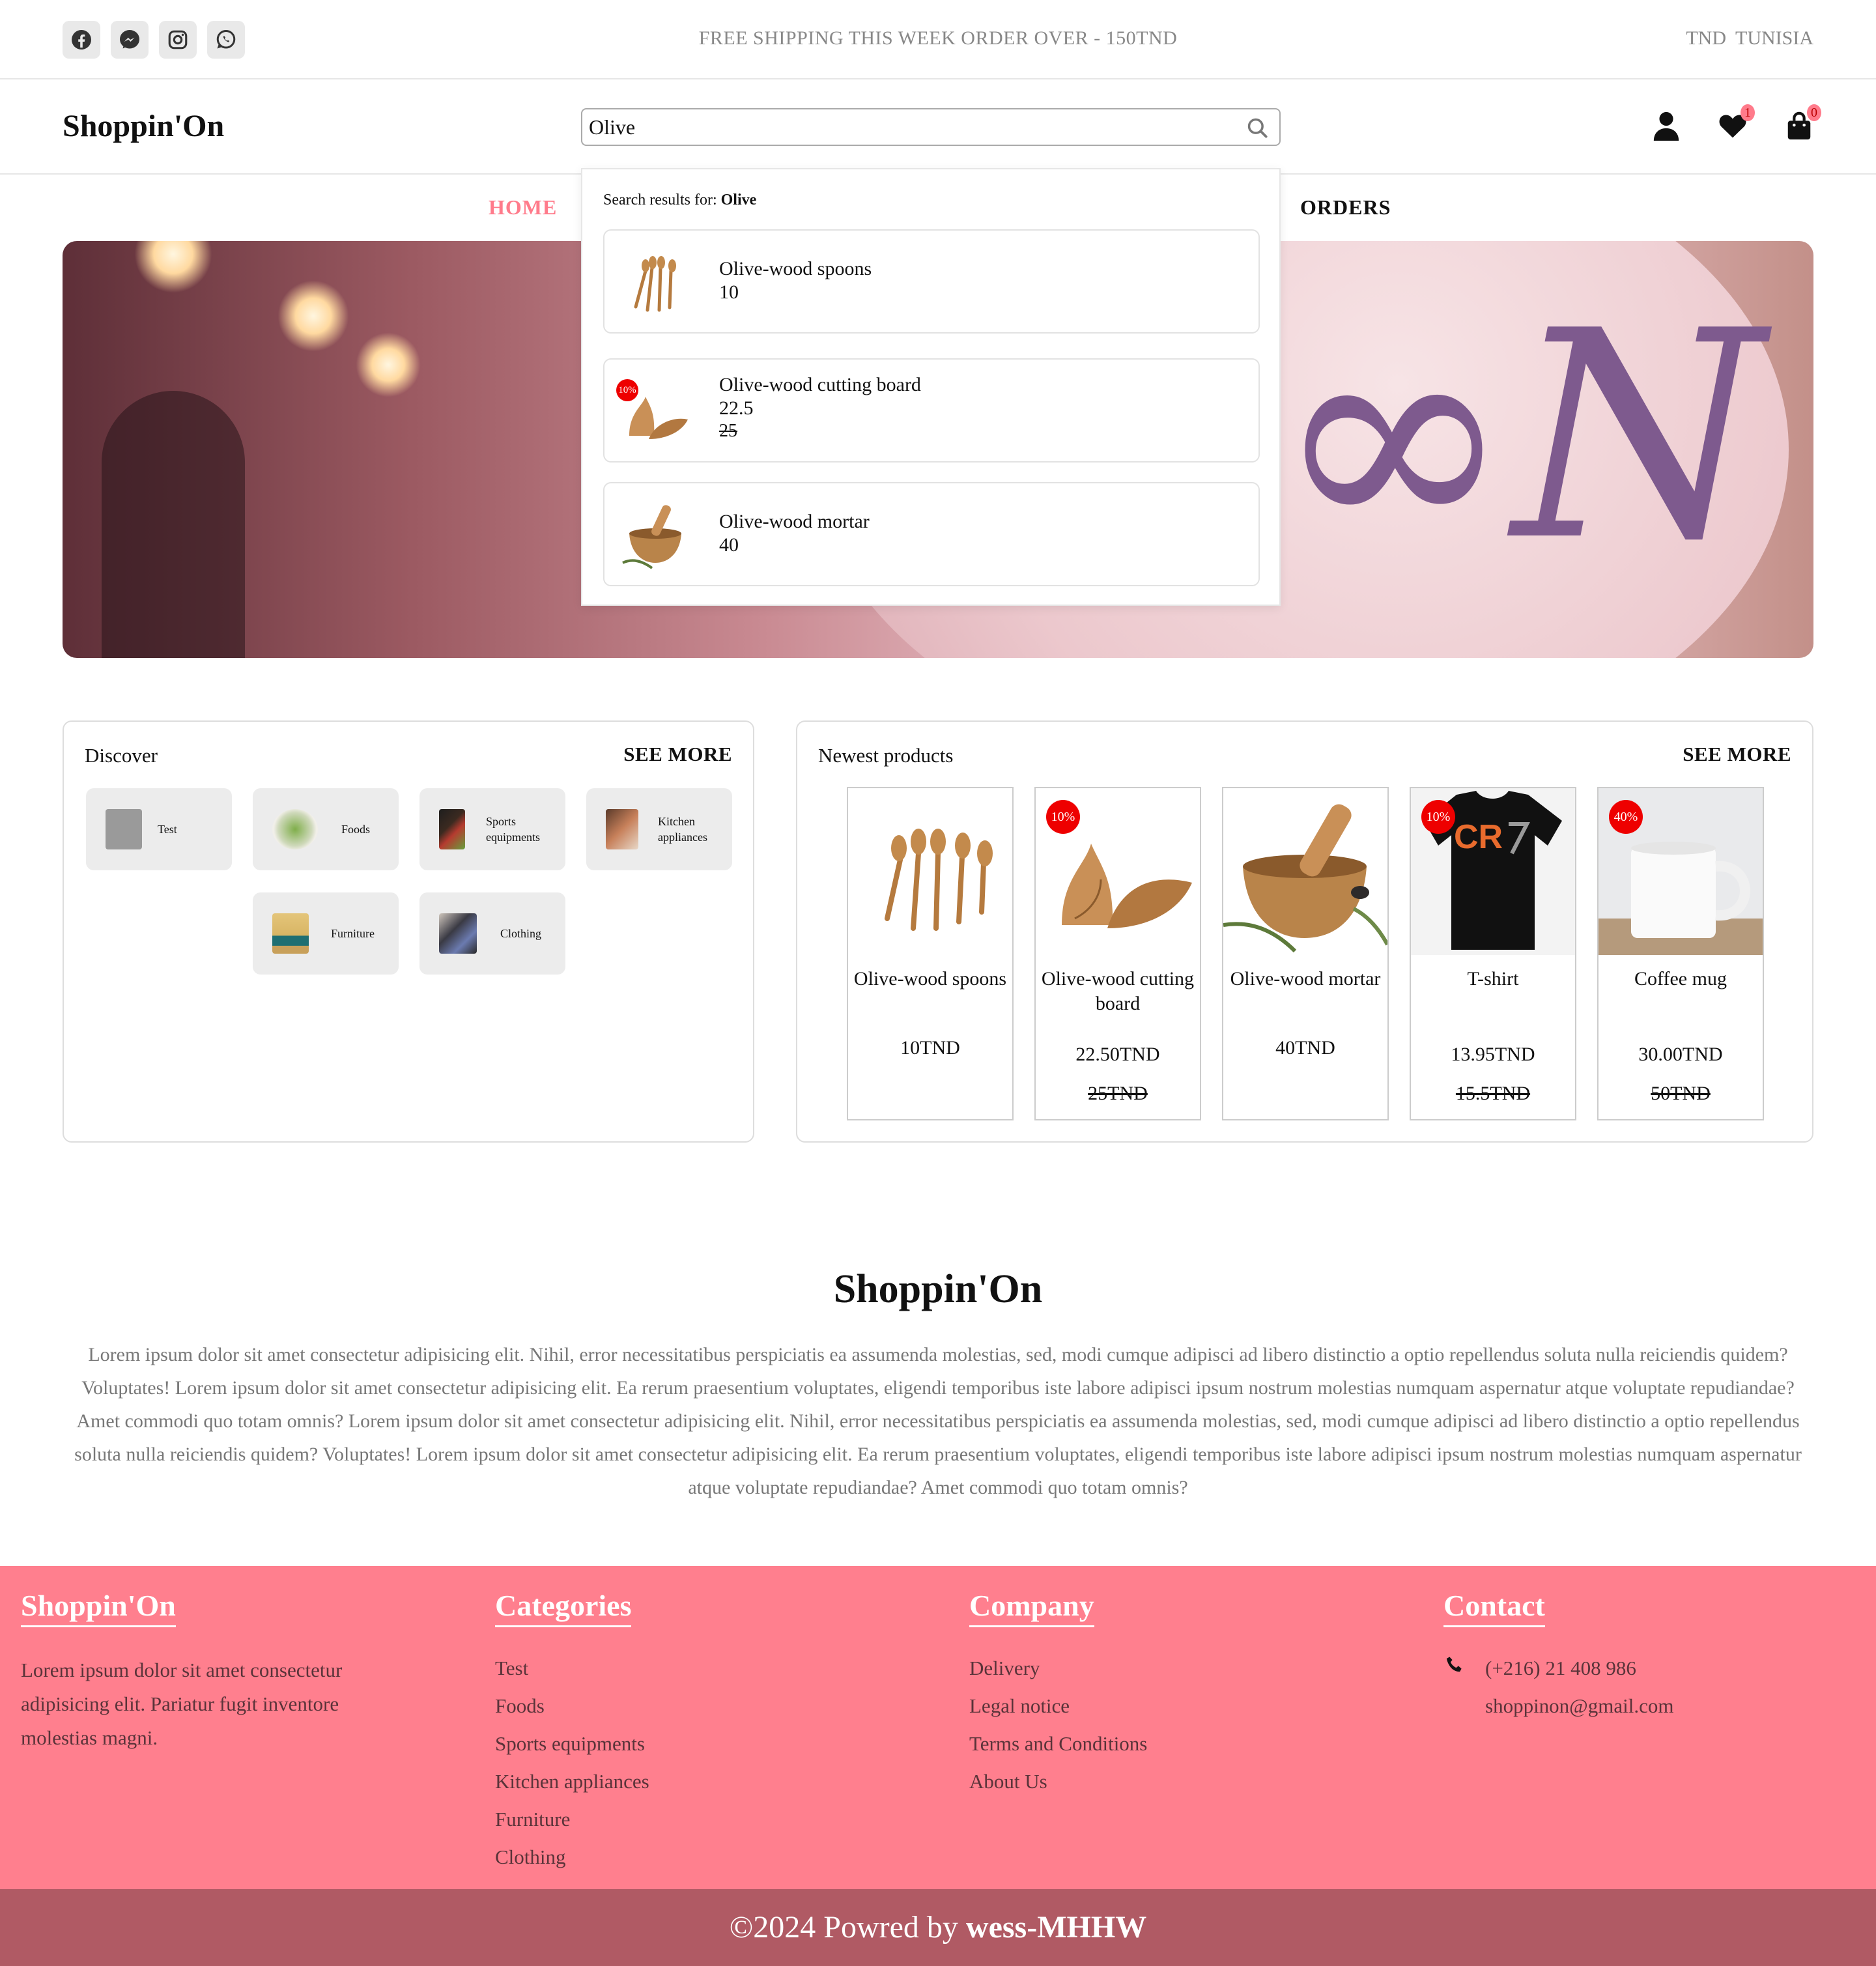  I want to click on footer-link-kitchen: Kitchen appliances, so click(572, 1782).